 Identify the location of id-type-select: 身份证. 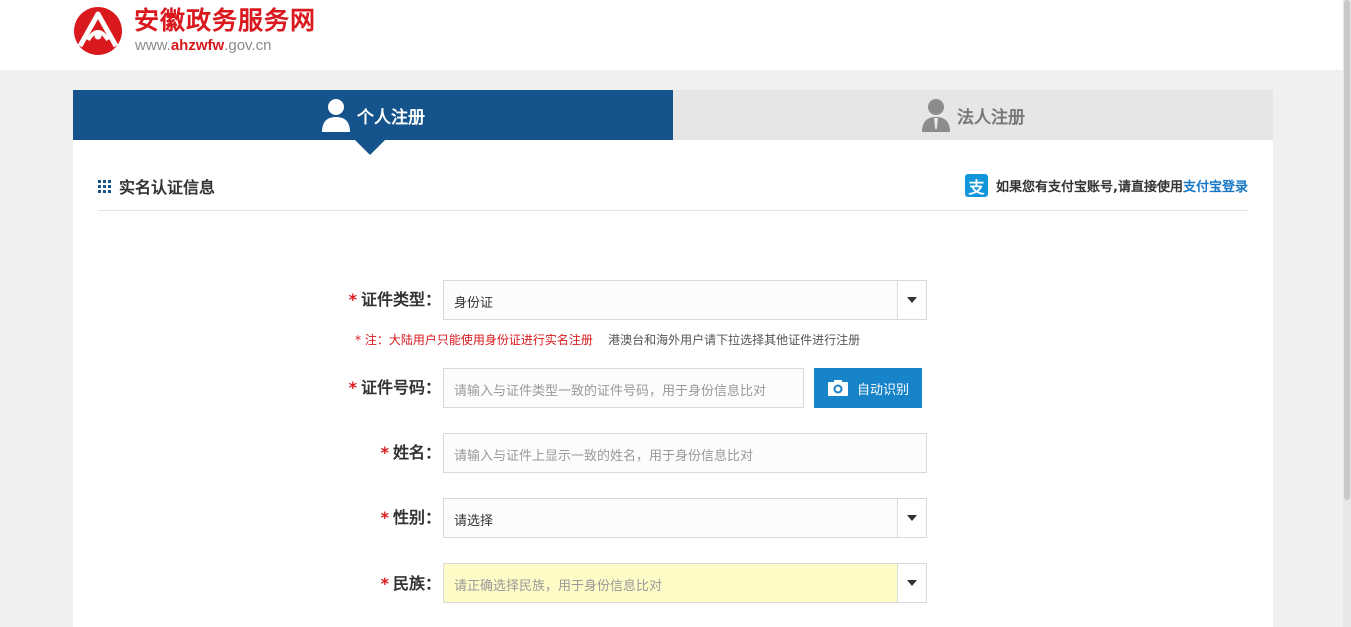
(685, 300).